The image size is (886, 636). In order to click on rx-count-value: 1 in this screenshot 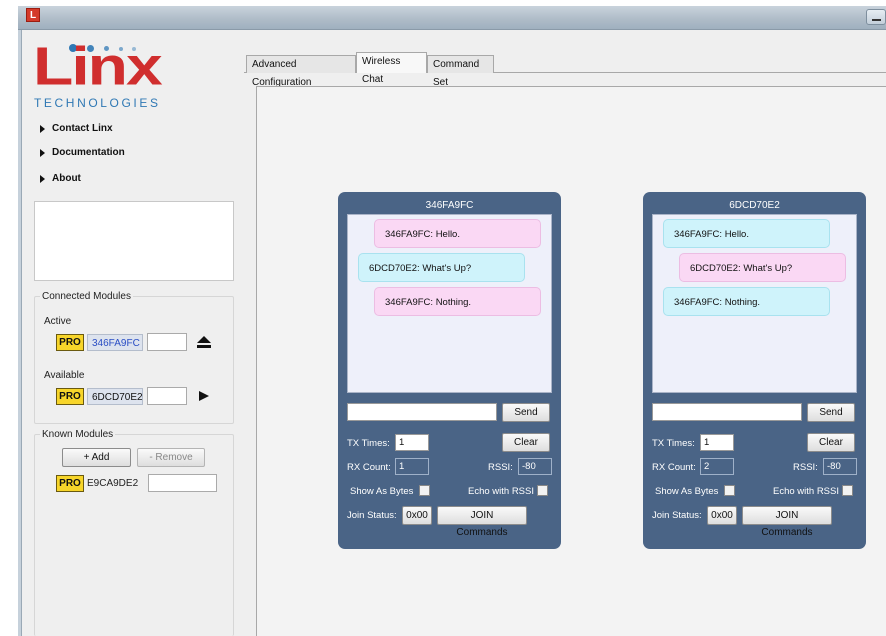, I will do `click(412, 466)`.